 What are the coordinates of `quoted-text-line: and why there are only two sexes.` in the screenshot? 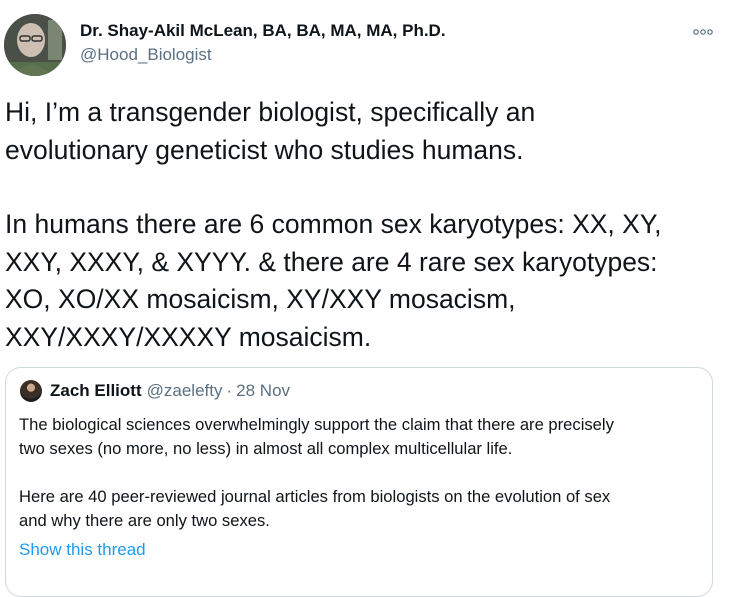 It's located at (144, 520).